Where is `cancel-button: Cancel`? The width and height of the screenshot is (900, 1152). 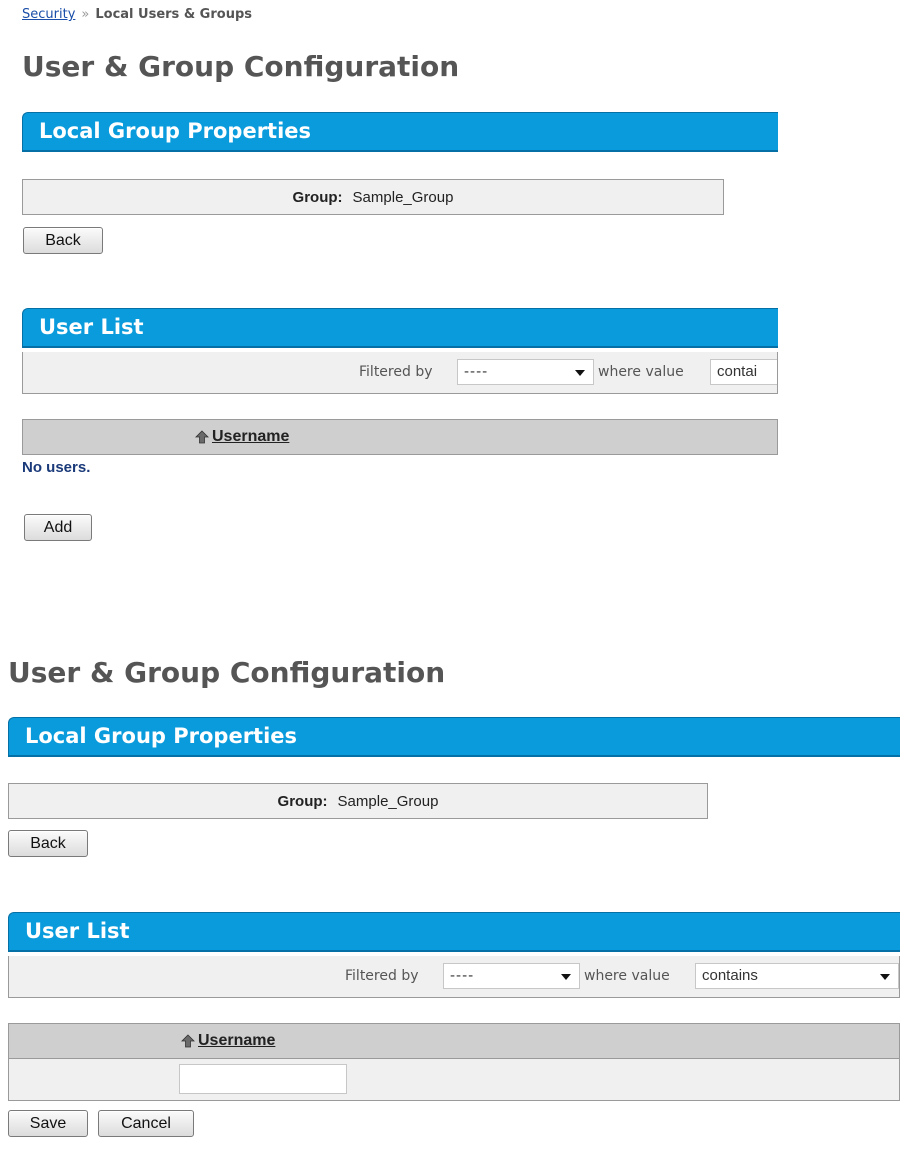 cancel-button: Cancel is located at coordinates (146, 1123).